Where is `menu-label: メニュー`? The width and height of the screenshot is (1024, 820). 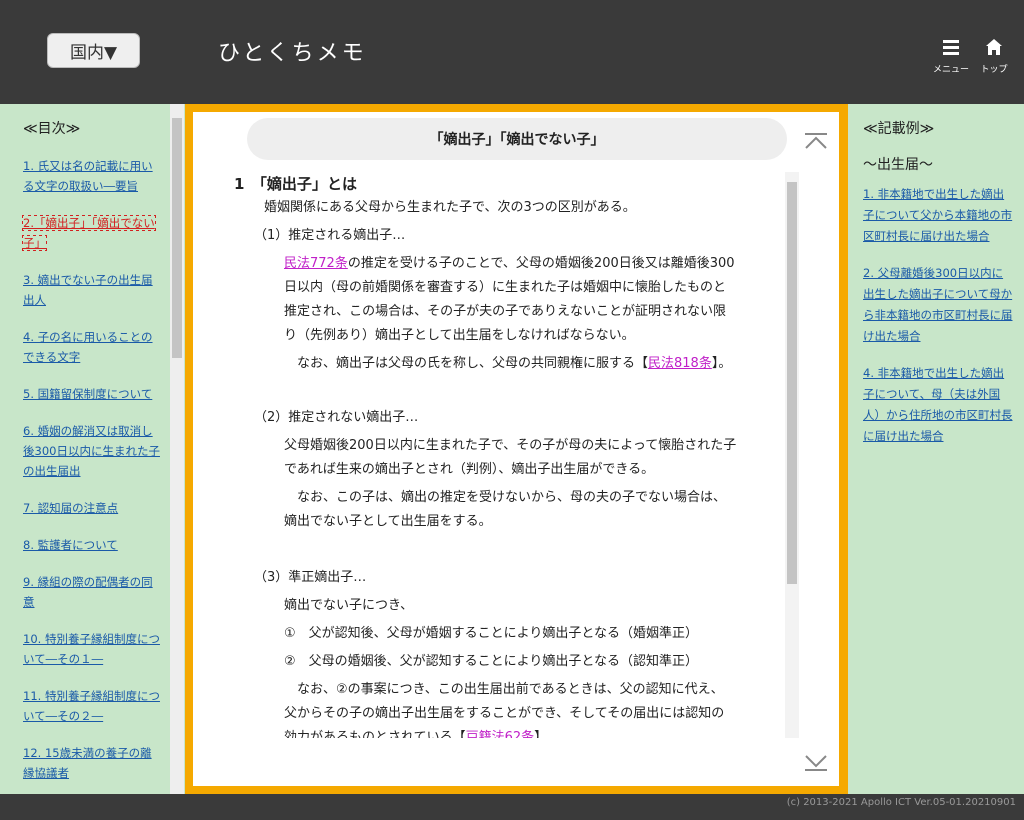 menu-label: メニュー is located at coordinates (951, 70).